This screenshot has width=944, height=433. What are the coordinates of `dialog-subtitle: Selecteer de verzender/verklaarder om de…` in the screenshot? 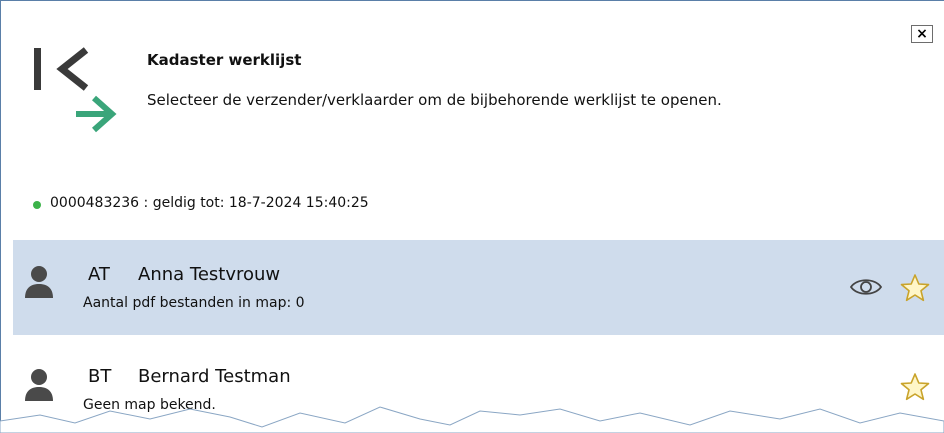 It's located at (434, 100).